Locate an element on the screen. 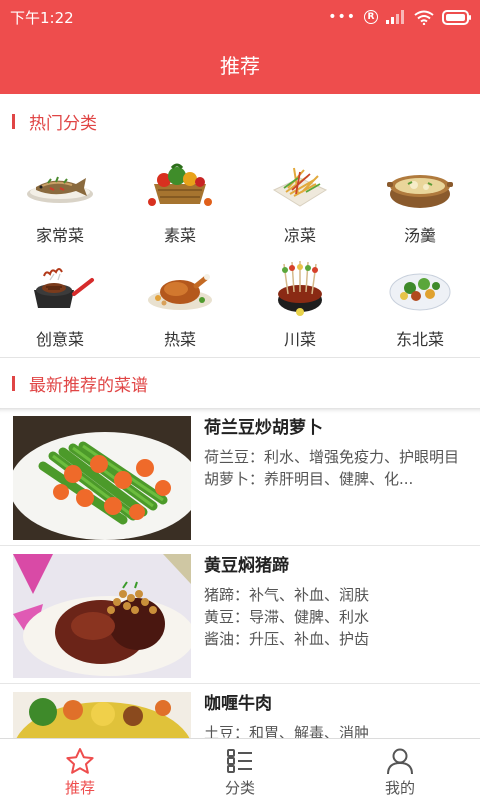  recipe-item: 咖喱牛肉 土豆：和胃、解毒、消肿 is located at coordinates (240, 711).